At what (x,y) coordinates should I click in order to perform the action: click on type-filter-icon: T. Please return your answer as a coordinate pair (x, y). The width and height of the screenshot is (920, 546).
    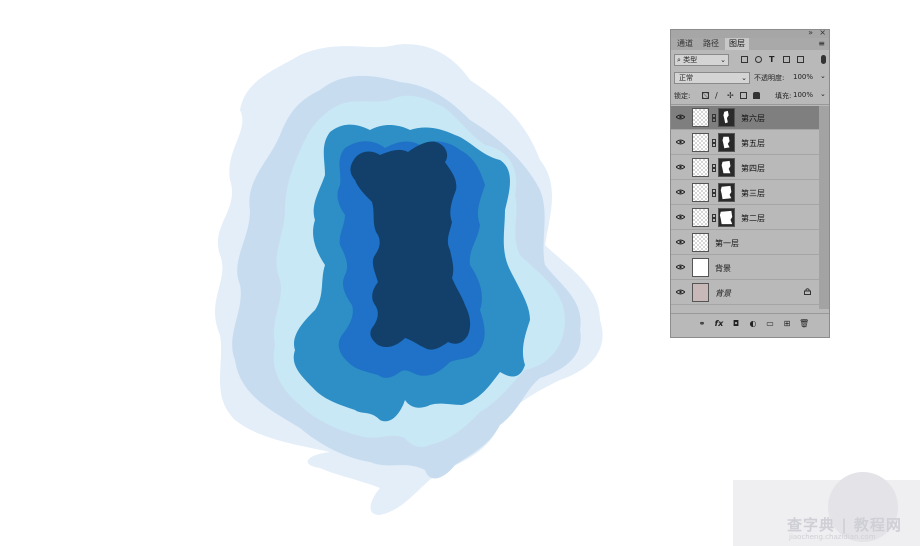
    Looking at the image, I should click on (772, 60).